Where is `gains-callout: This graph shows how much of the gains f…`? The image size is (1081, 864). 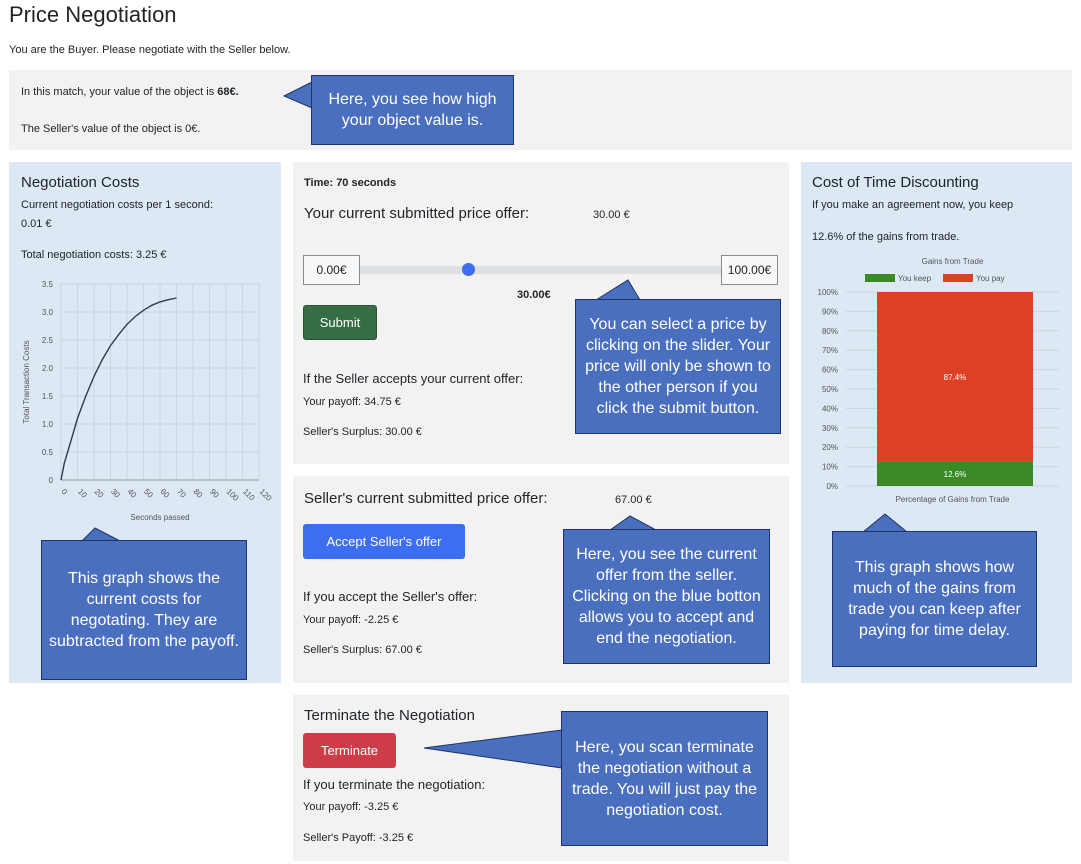
gains-callout: This graph shows how much of the gains f… is located at coordinates (934, 599).